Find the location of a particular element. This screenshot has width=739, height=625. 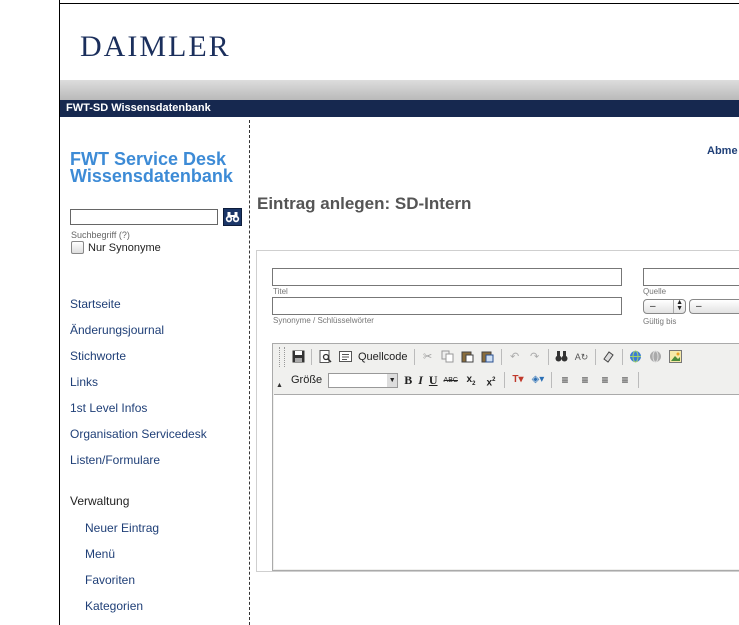

synonyms-label: Nur Synonyme is located at coordinates (124, 247).